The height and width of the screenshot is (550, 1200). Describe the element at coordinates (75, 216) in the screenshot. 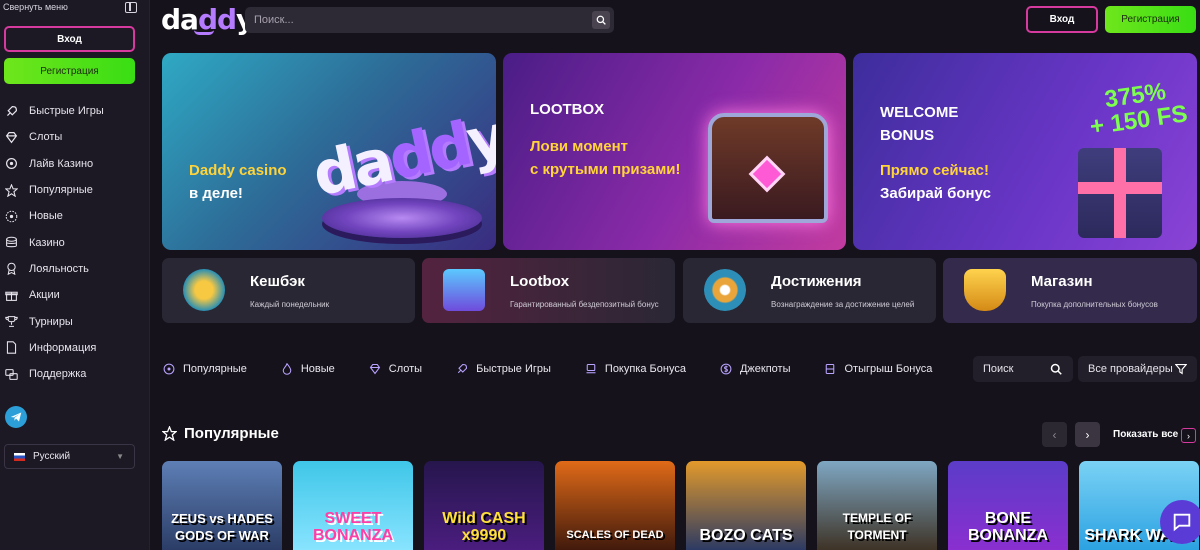

I see `sidebar-item-new: Новые` at that location.